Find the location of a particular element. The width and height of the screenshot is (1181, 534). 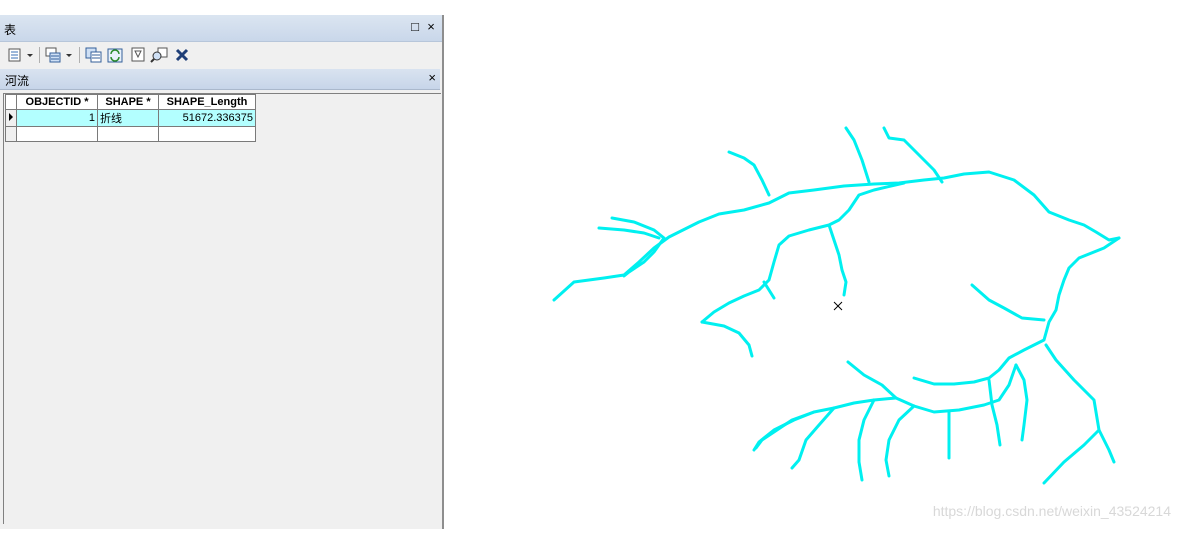

column-header-objectid: OBJECTID * is located at coordinates (57, 102).